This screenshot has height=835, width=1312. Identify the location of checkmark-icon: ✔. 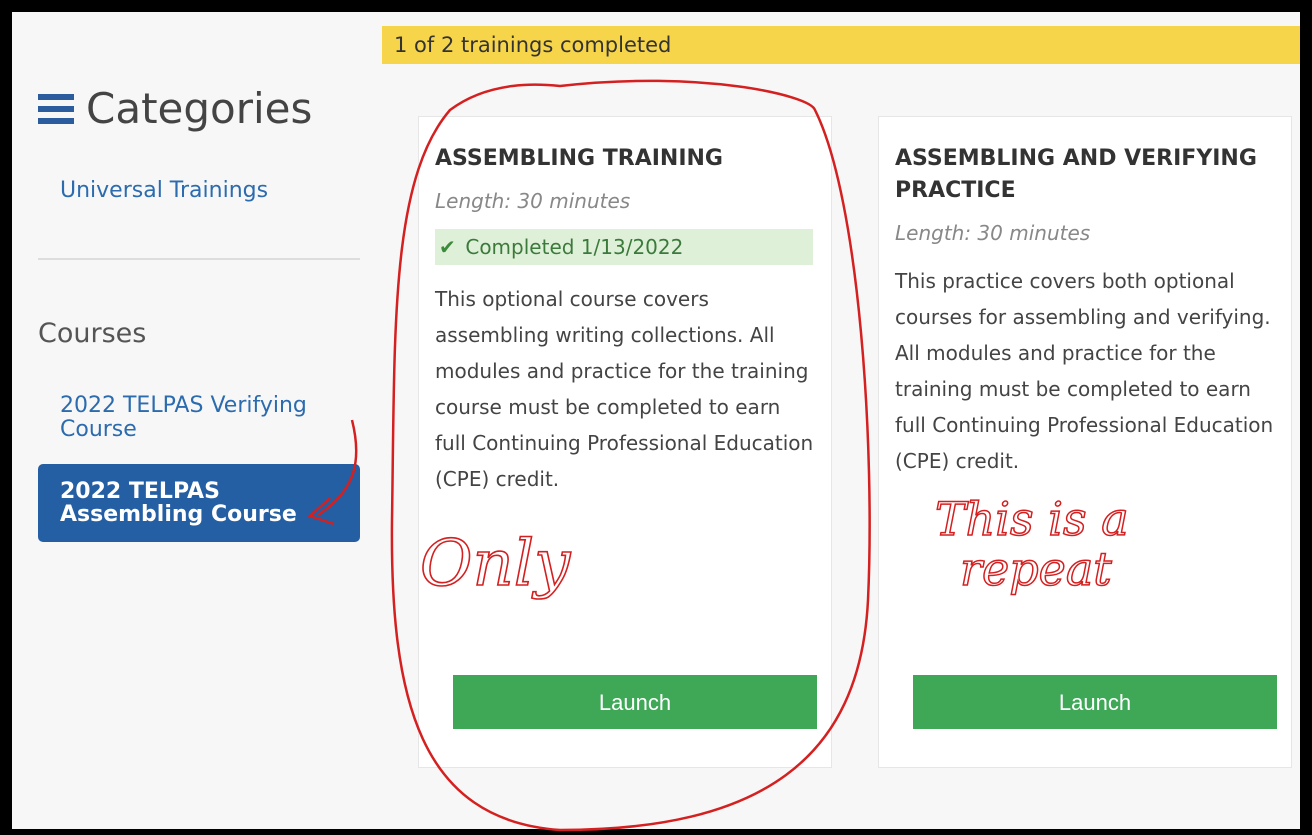
(447, 247).